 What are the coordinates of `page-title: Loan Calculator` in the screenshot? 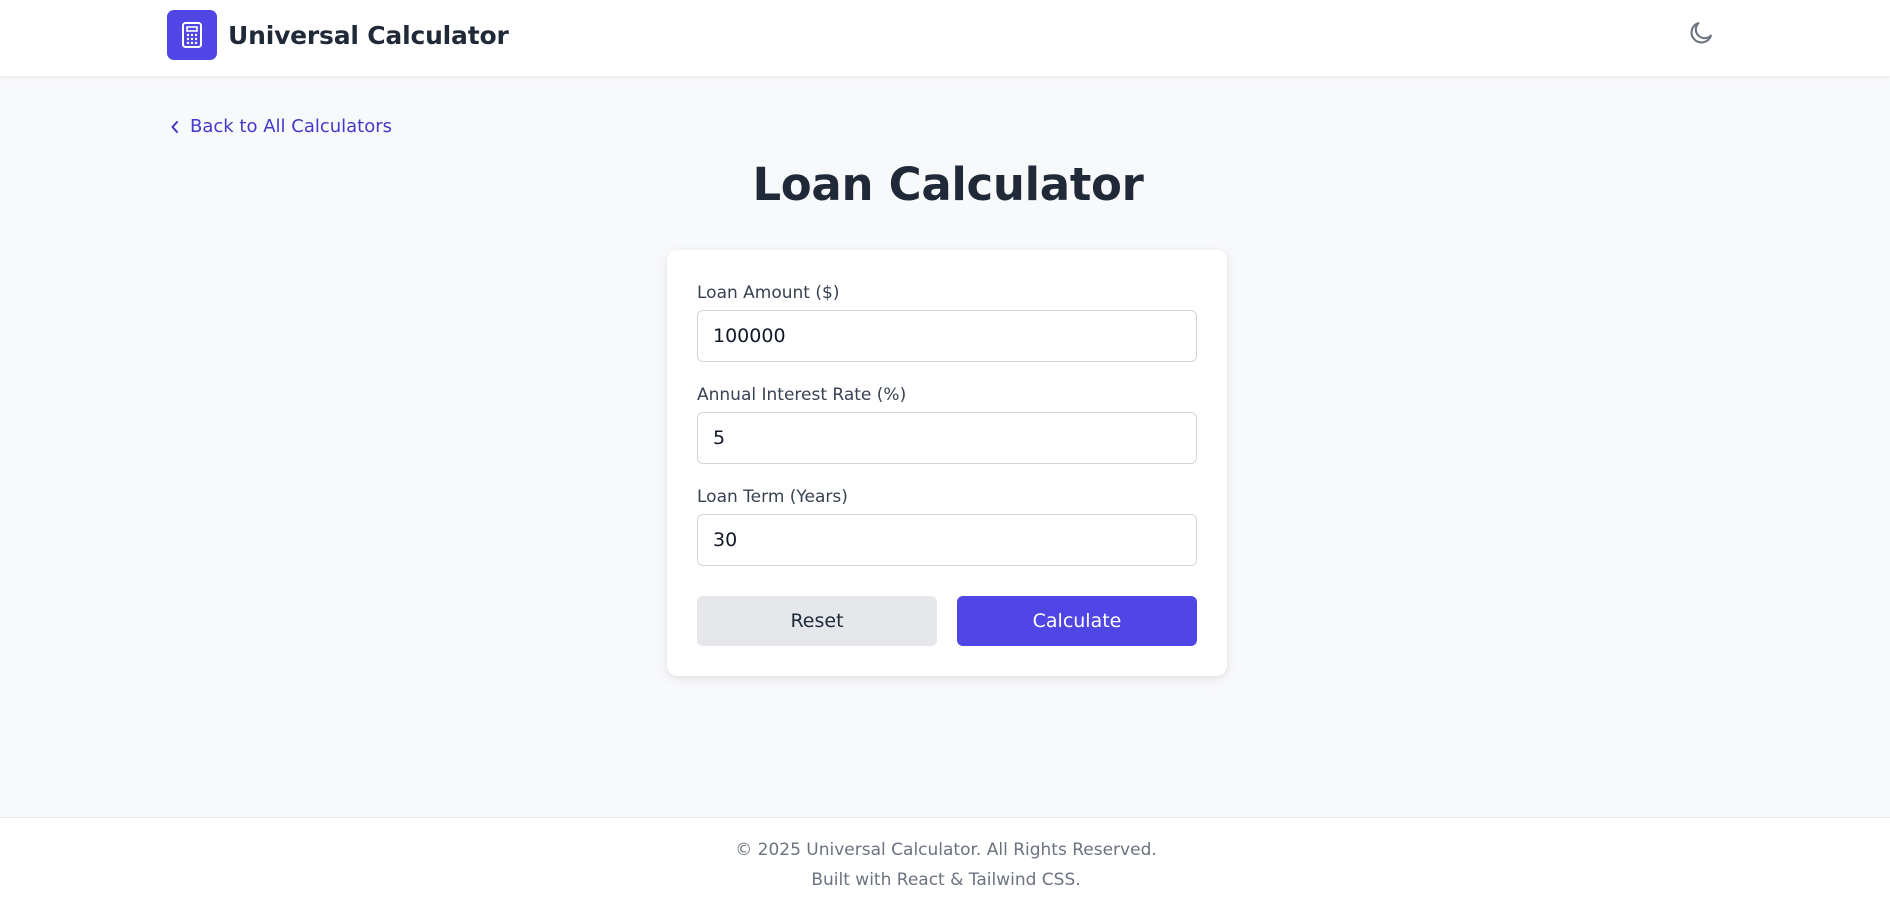 It's located at (948, 184).